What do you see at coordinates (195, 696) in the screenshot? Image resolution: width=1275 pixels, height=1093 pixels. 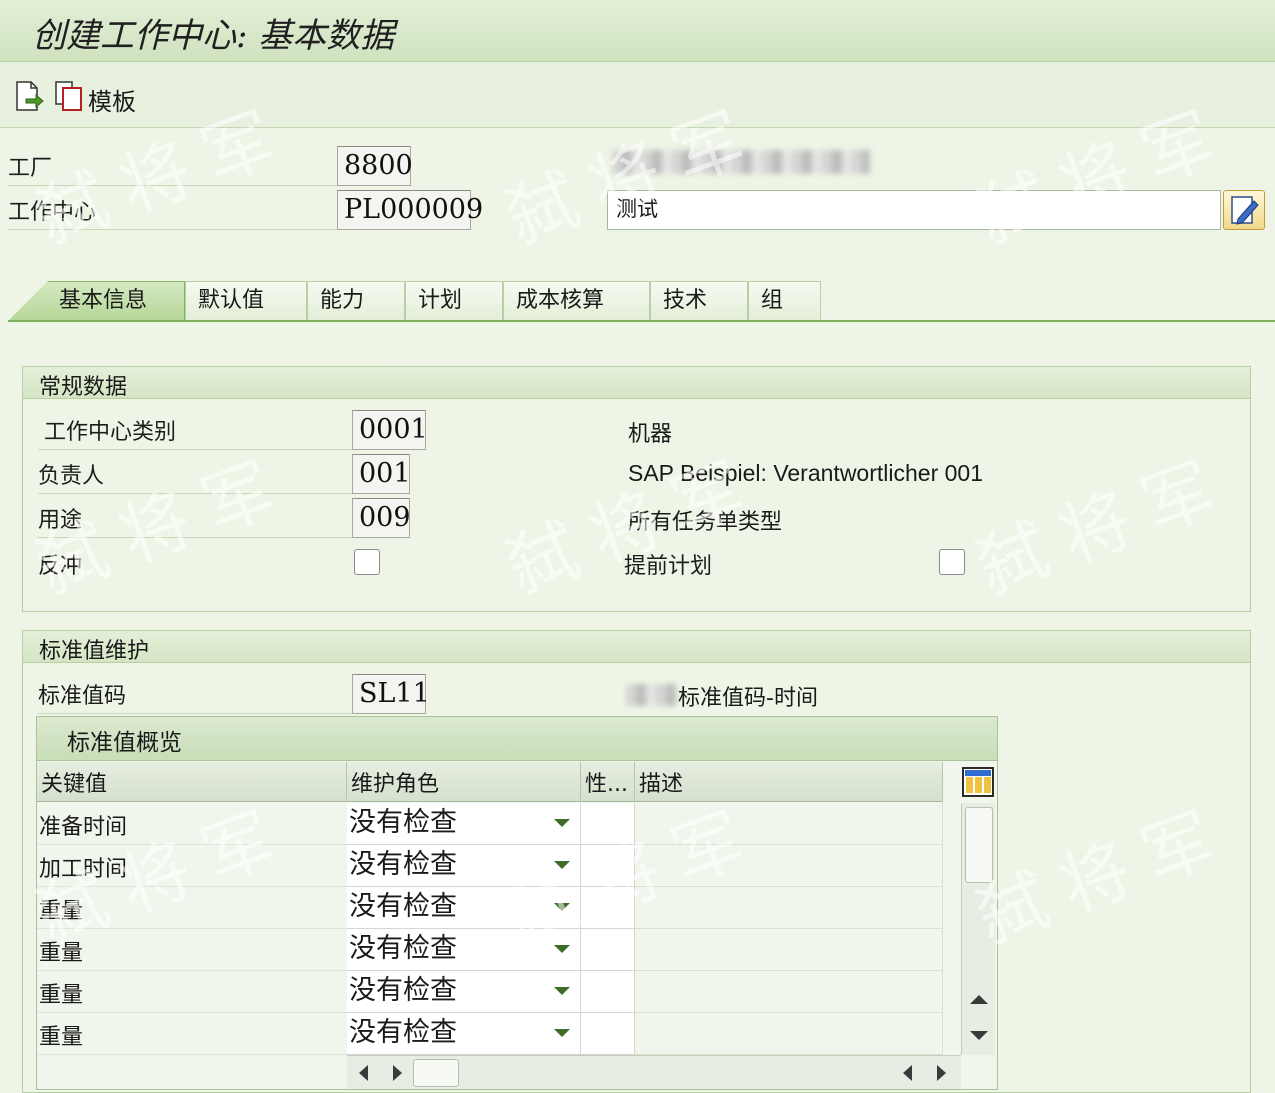 I see `standard-key-label: 标准值码` at bounding box center [195, 696].